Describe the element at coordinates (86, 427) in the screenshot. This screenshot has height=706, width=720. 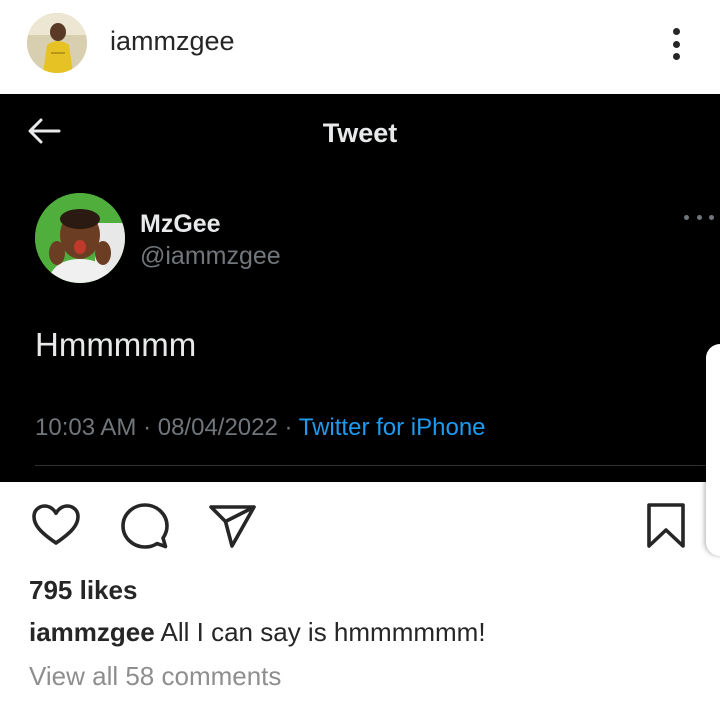
I see `tweet-time: 10:03 AM` at that location.